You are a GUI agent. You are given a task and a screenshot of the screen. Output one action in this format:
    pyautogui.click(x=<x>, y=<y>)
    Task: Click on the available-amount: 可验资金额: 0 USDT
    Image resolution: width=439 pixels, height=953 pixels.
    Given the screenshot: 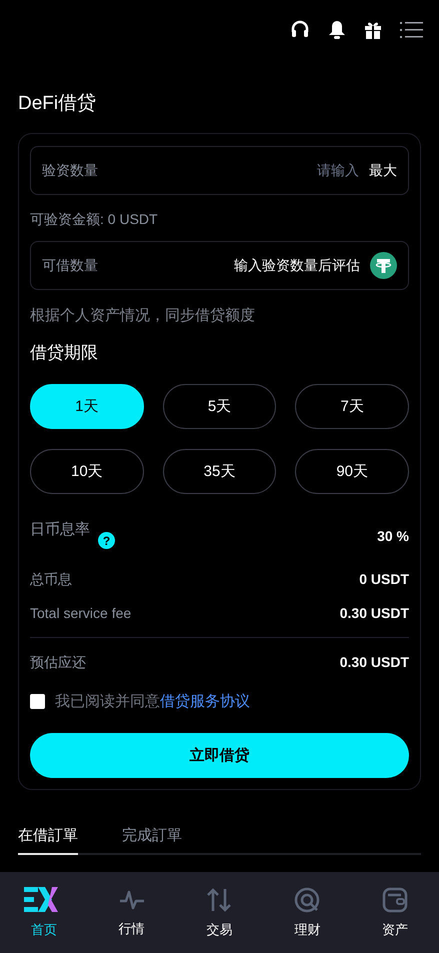 What is the action you would take?
    pyautogui.click(x=94, y=220)
    